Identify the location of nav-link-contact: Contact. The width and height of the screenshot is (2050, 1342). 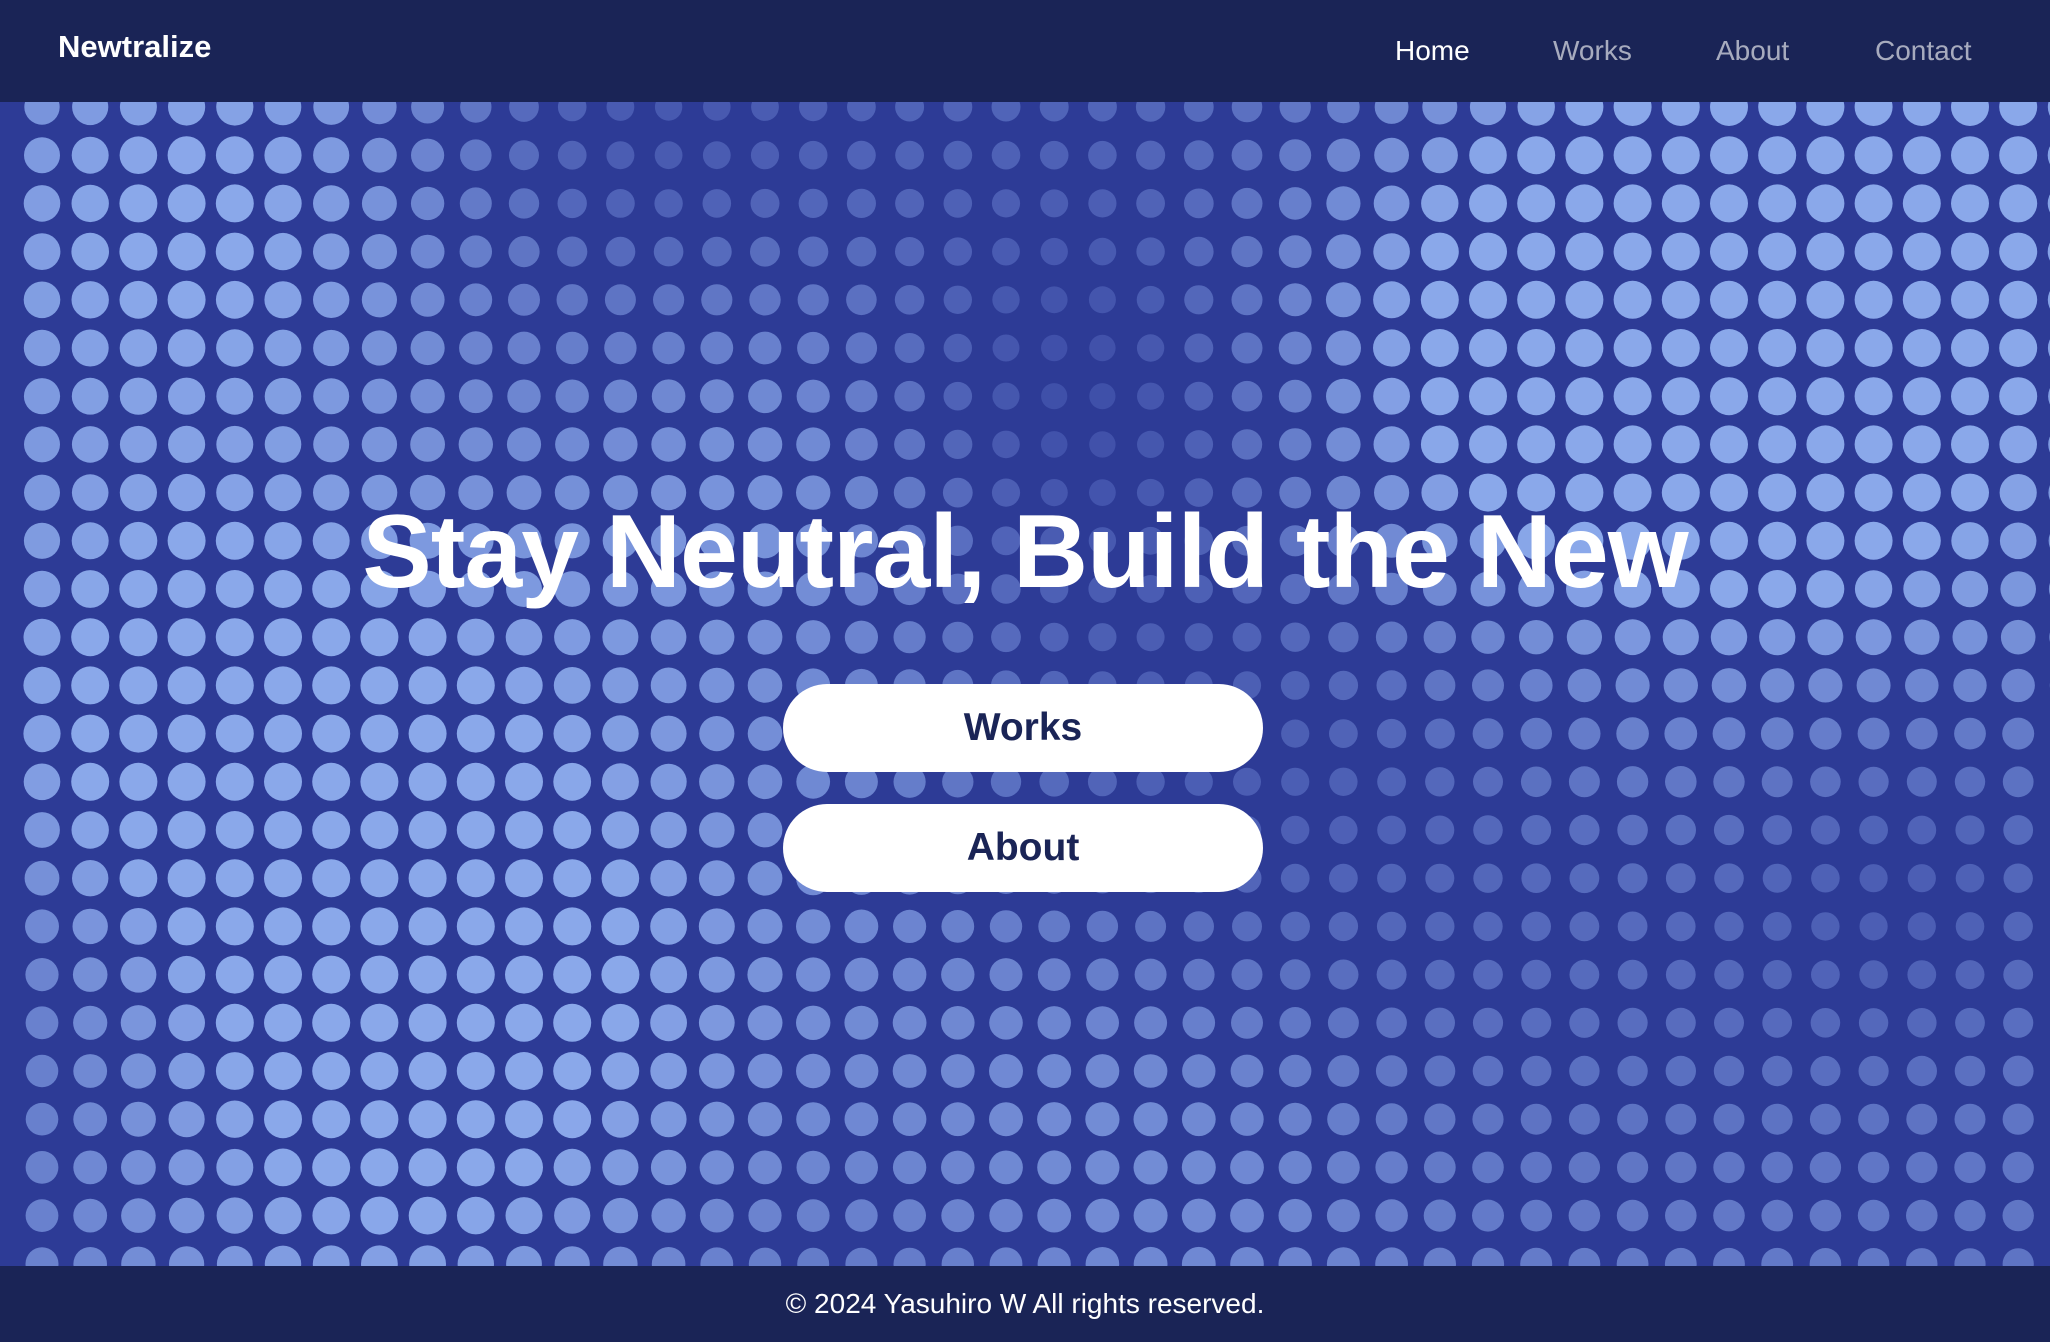
(1923, 51).